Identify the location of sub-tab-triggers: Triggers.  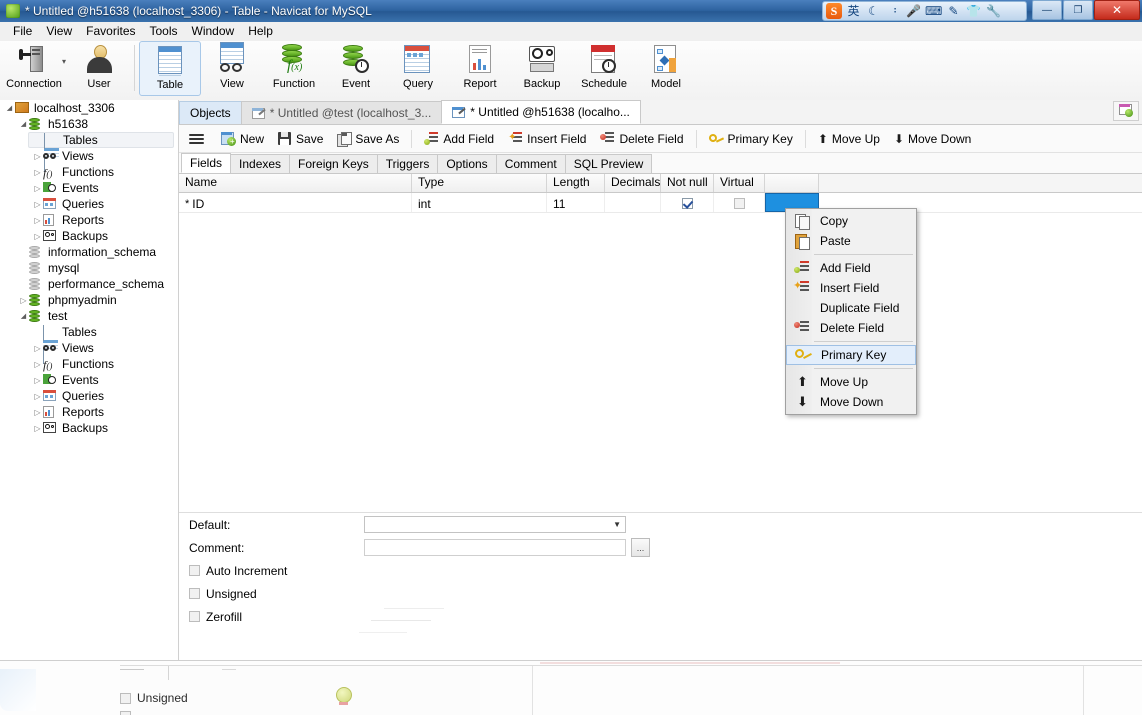
(407, 163).